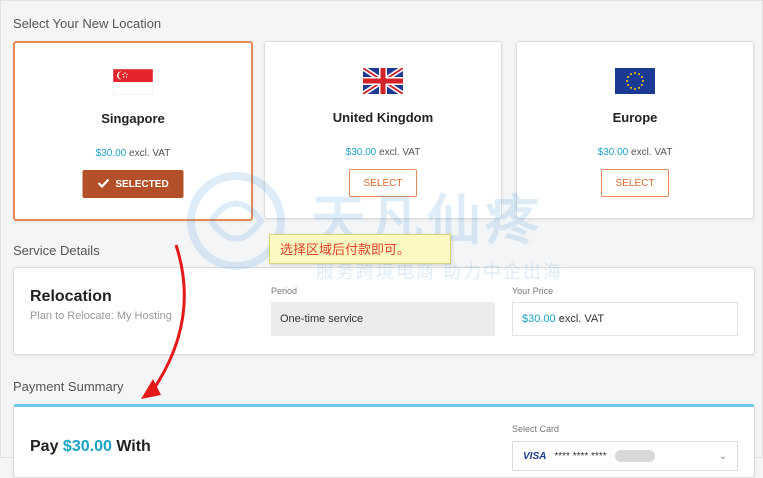 The image size is (763, 478). I want to click on eu-flag-icon, so click(635, 81).